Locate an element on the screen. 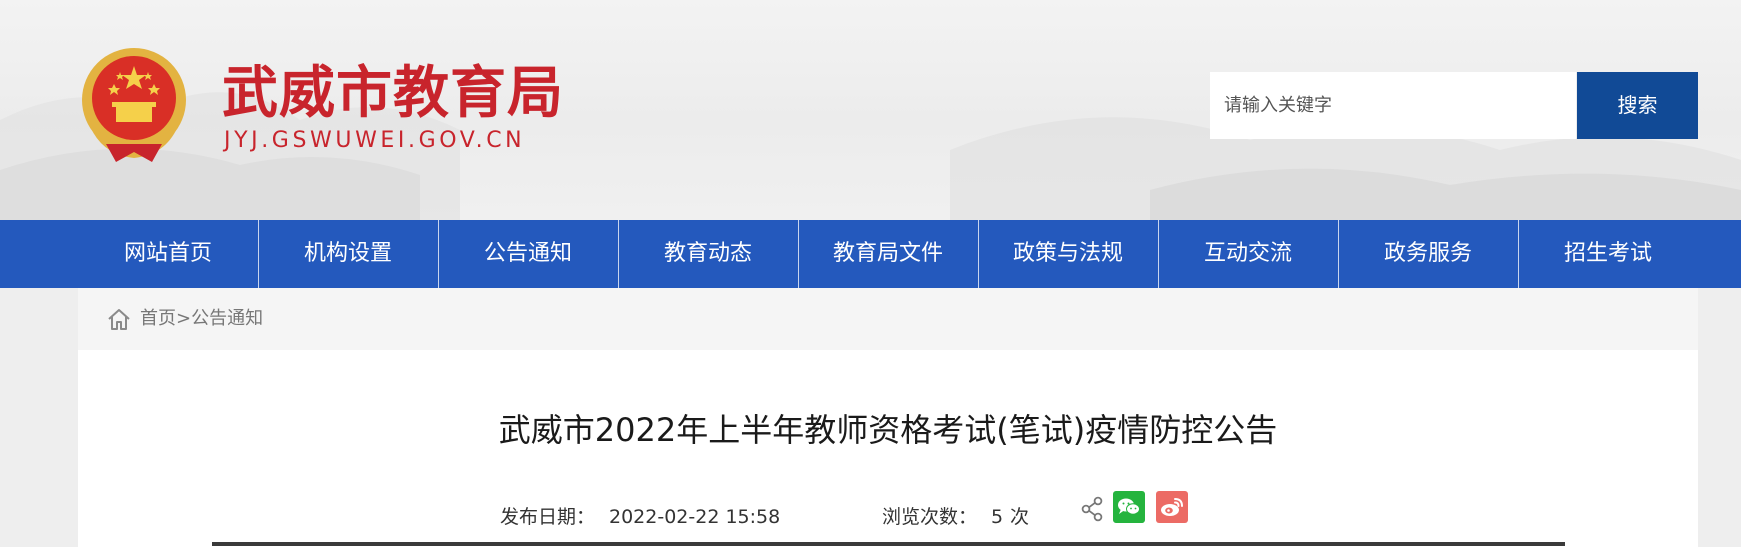 This screenshot has width=1741, height=547. weibo-share-button is located at coordinates (1172, 507).